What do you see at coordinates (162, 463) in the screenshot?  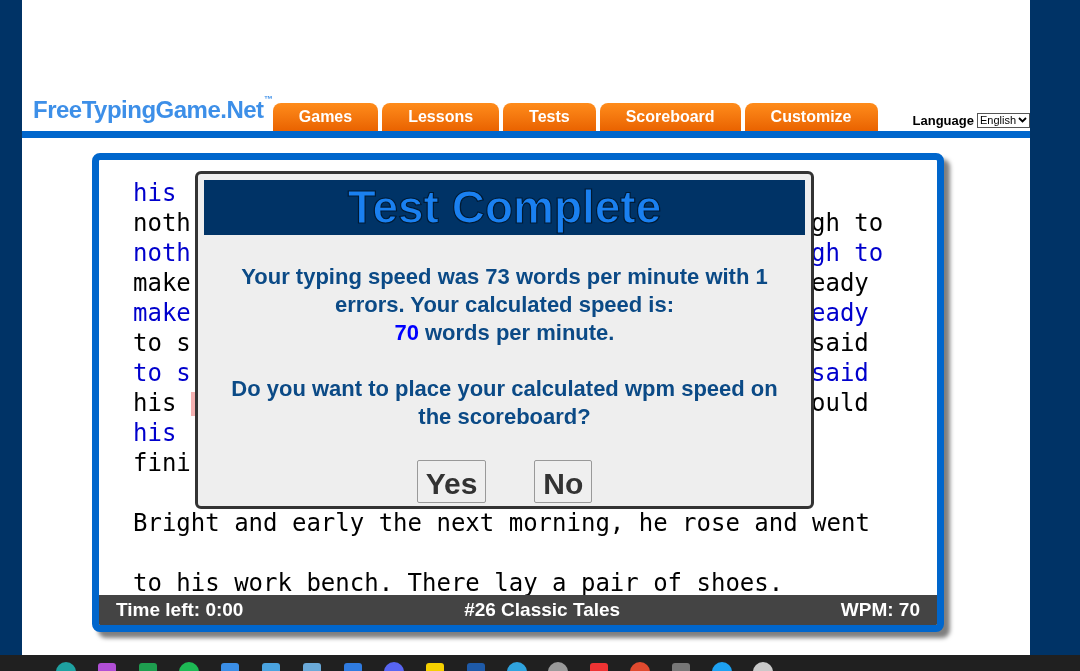 I see `text-line: fini` at bounding box center [162, 463].